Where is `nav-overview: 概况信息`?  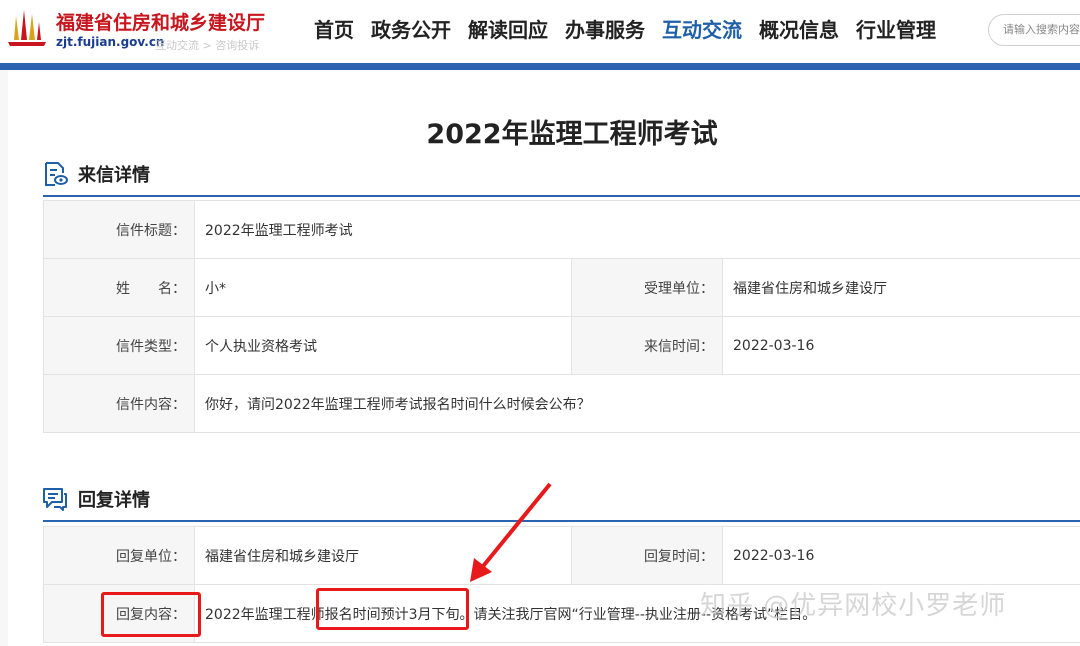
nav-overview: 概况信息 is located at coordinates (799, 30).